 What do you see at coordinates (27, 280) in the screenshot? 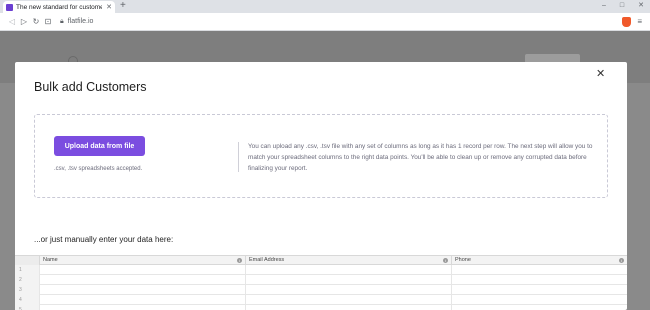
I see `row-number: 2` at bounding box center [27, 280].